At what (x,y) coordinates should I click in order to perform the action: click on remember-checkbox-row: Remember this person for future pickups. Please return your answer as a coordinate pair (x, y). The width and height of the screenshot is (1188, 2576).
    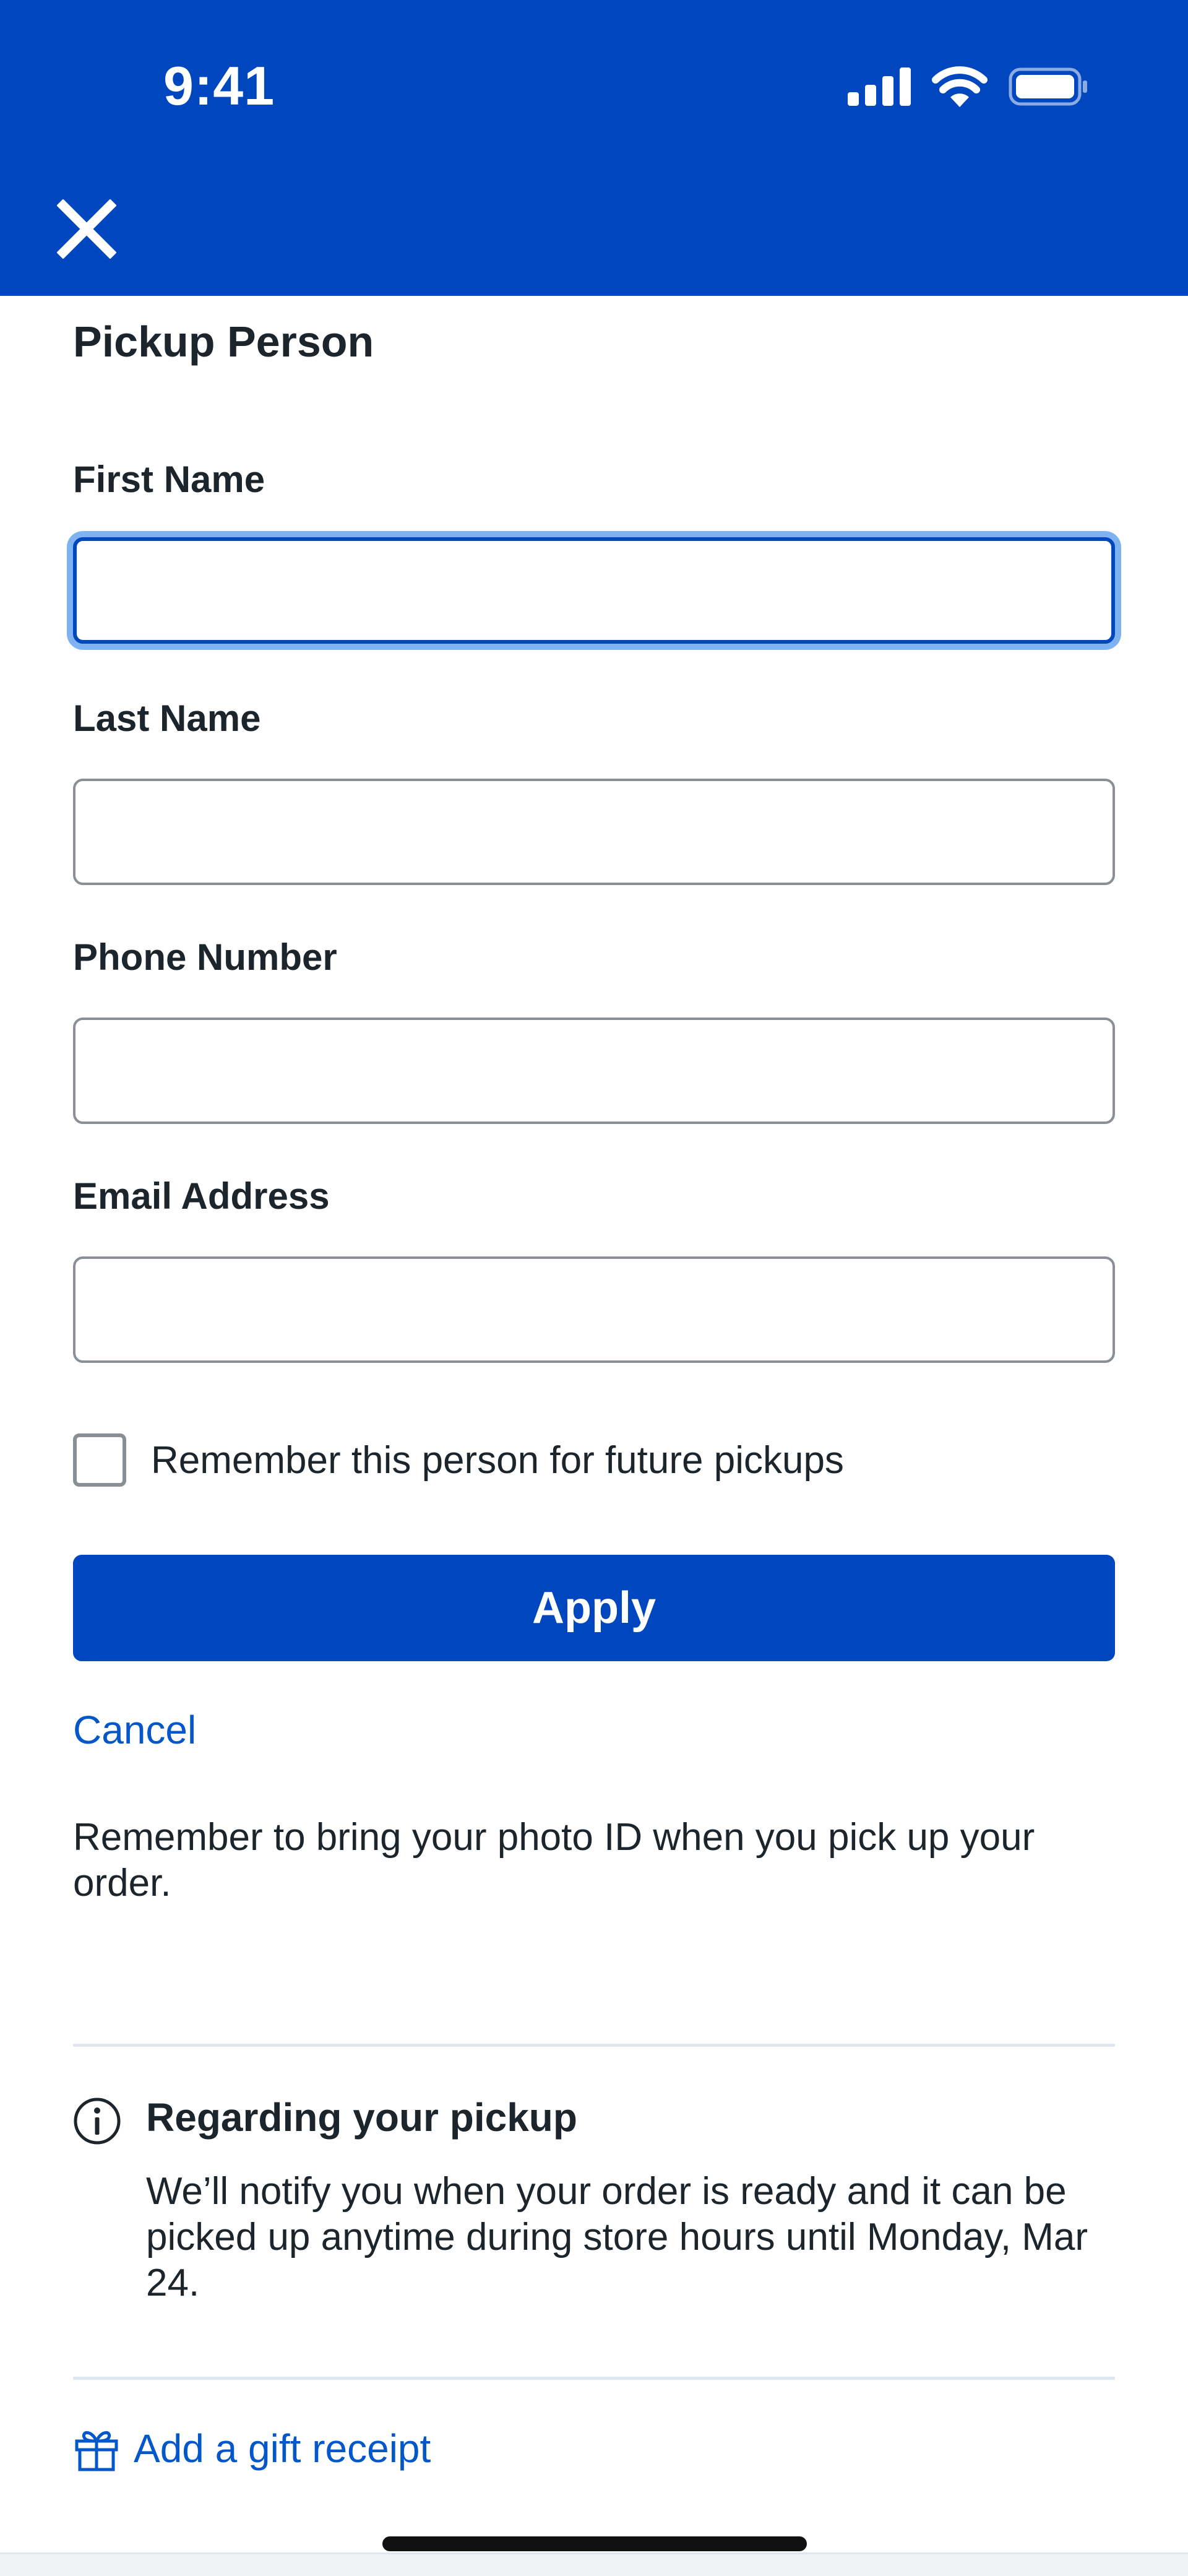
    Looking at the image, I should click on (459, 1460).